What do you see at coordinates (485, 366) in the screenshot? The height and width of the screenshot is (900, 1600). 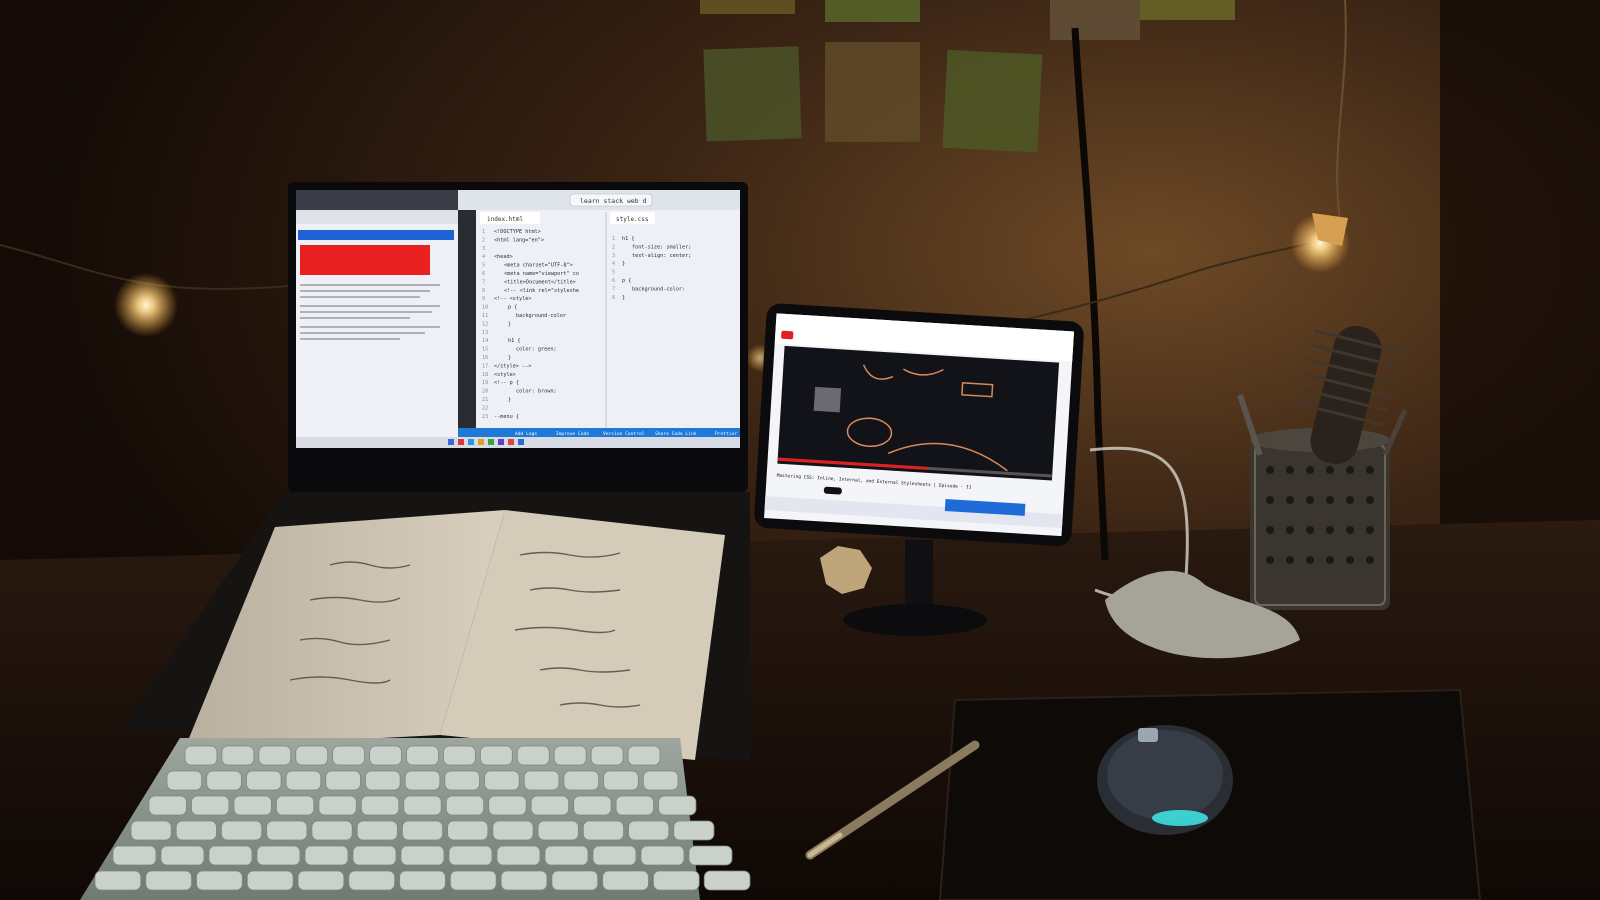 I see `line-number: 17` at bounding box center [485, 366].